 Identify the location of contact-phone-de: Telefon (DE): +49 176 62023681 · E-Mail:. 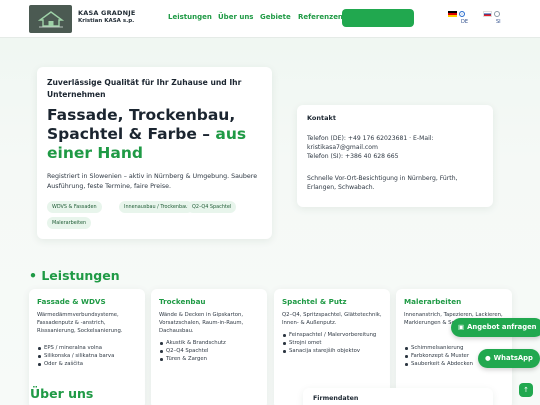
(397, 138).